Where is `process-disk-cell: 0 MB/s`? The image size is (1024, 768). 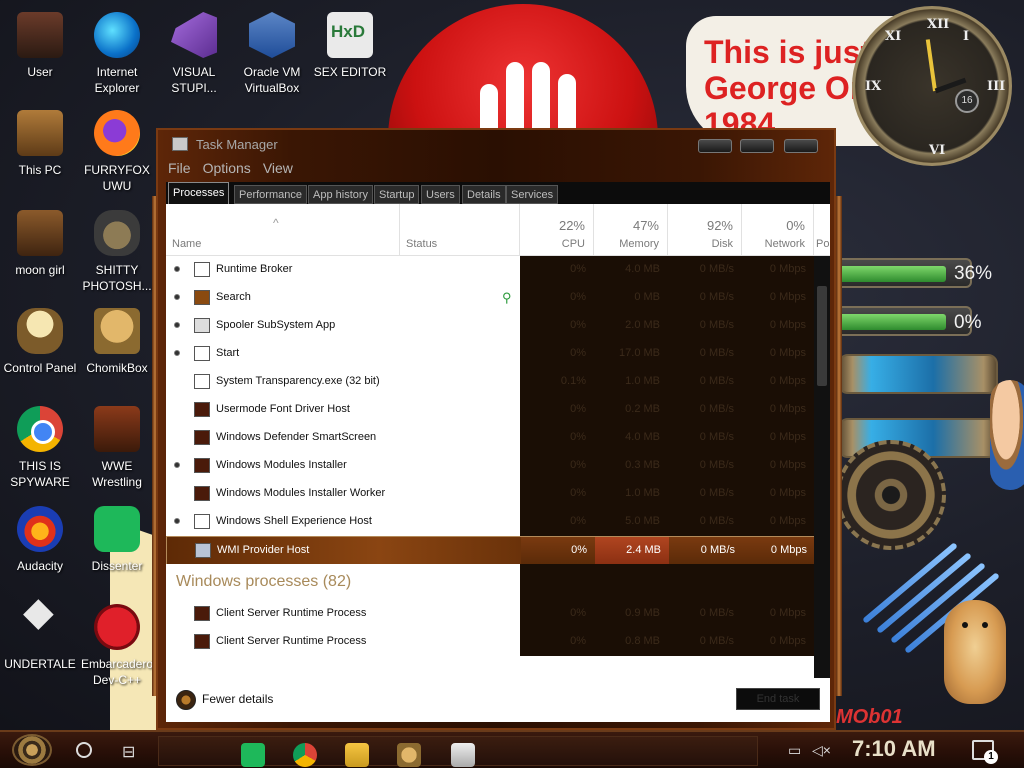 process-disk-cell: 0 MB/s is located at coordinates (706, 551).